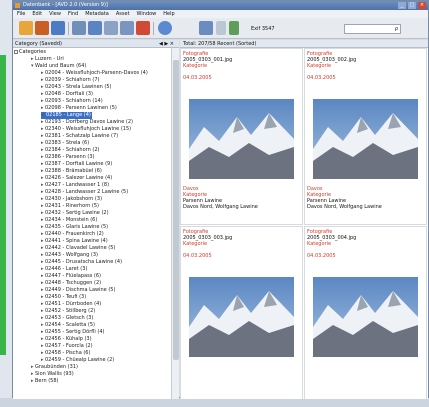  What do you see at coordinates (79, 28) in the screenshot?
I see `list-view-icon` at bounding box center [79, 28].